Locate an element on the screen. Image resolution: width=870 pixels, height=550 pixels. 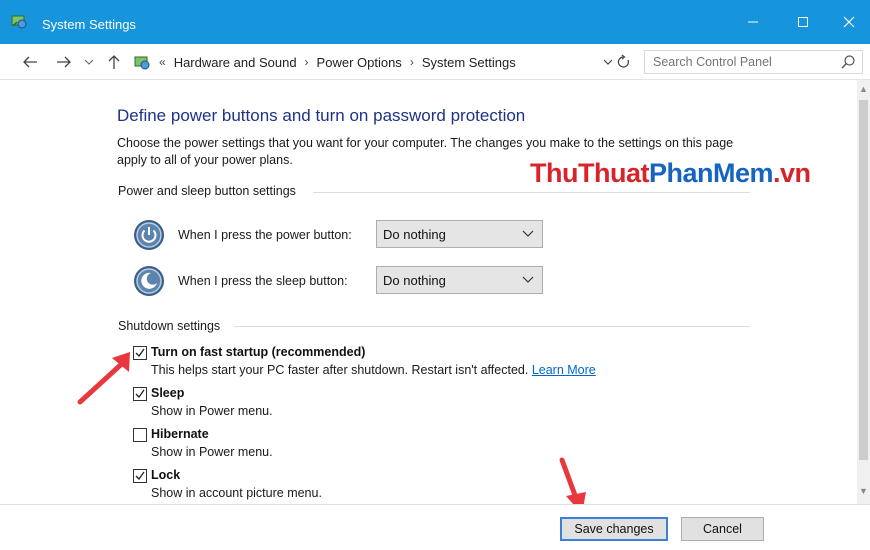
vertical-scrollbar: ▲ ▼ is located at coordinates (863, 292).